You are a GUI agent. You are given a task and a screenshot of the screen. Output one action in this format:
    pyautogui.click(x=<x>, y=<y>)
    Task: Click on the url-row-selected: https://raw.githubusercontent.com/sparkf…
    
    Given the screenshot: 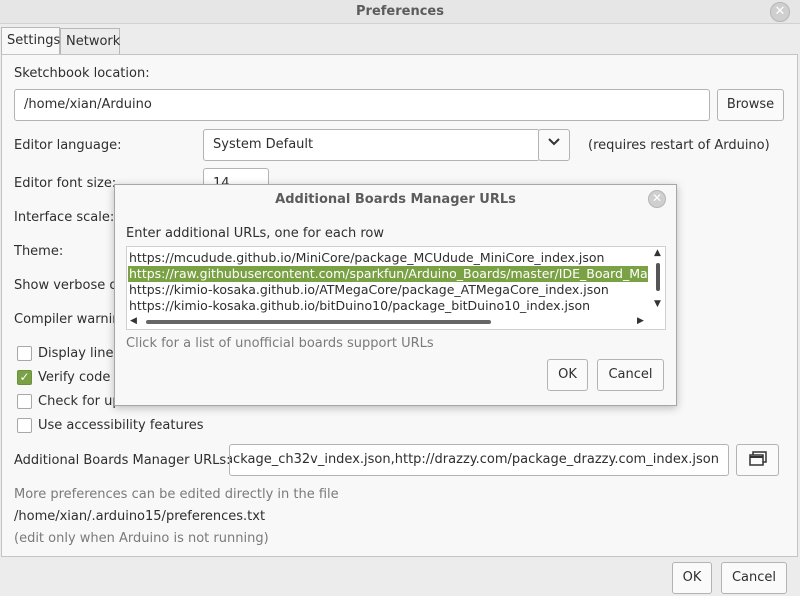 What is the action you would take?
    pyautogui.click(x=388, y=274)
    